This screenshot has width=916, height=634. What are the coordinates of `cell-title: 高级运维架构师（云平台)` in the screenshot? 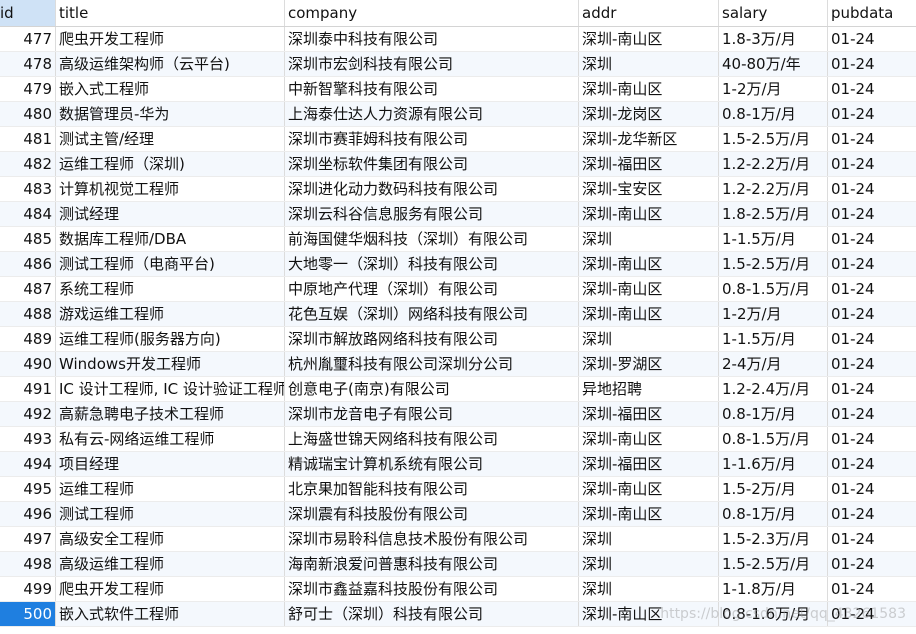 It's located at (170, 64).